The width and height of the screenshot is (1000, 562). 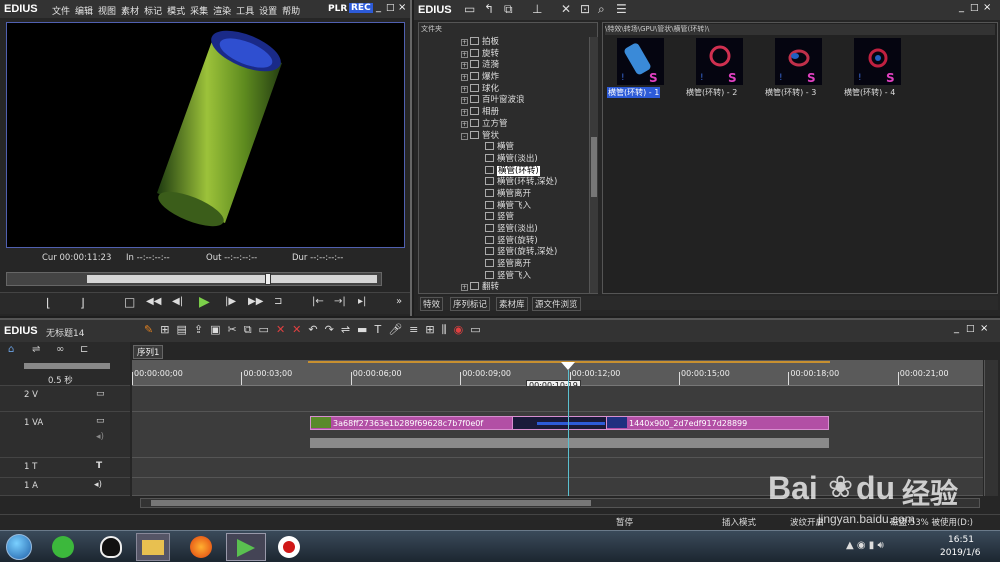 What do you see at coordinates (512, 304) in the screenshot?
I see `tab-bin: 素材库` at bounding box center [512, 304].